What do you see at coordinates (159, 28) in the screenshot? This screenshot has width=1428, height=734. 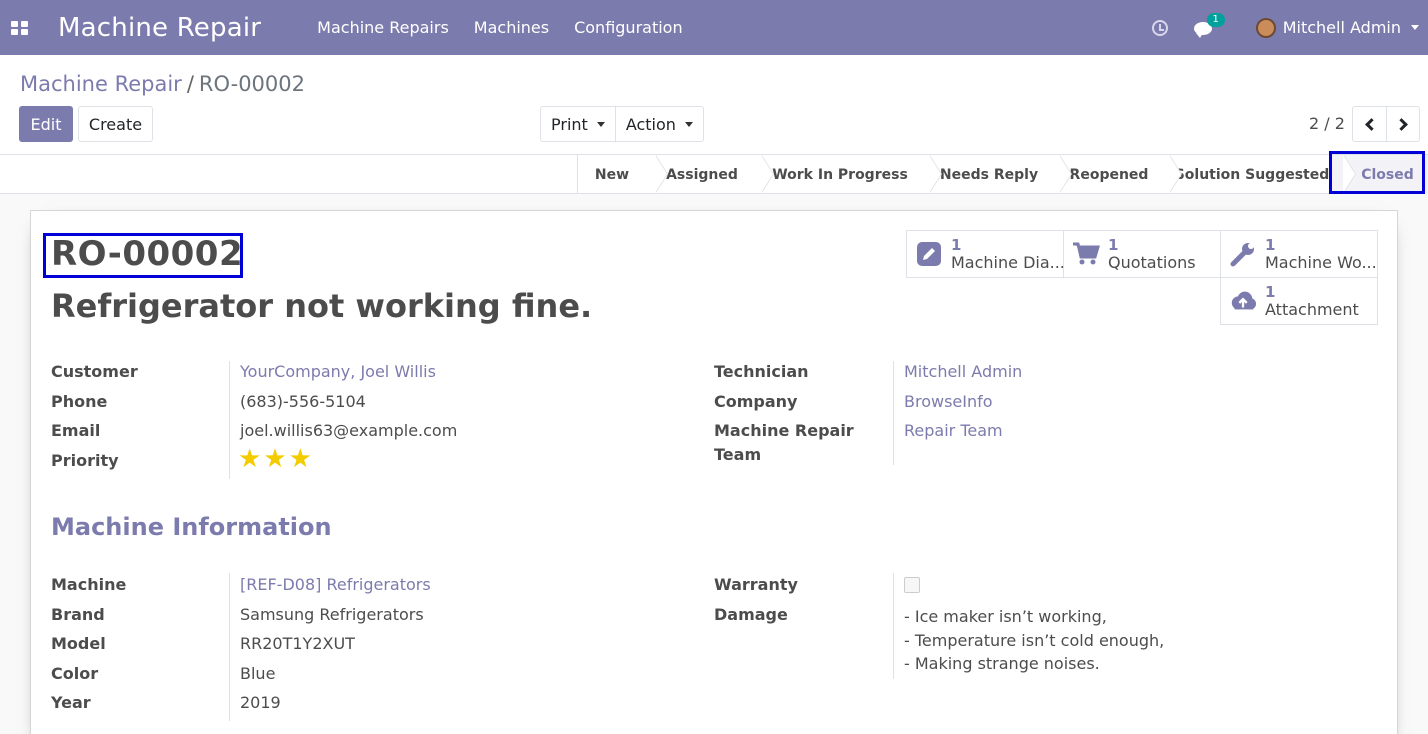 I see `app-title: Machine Repair` at bounding box center [159, 28].